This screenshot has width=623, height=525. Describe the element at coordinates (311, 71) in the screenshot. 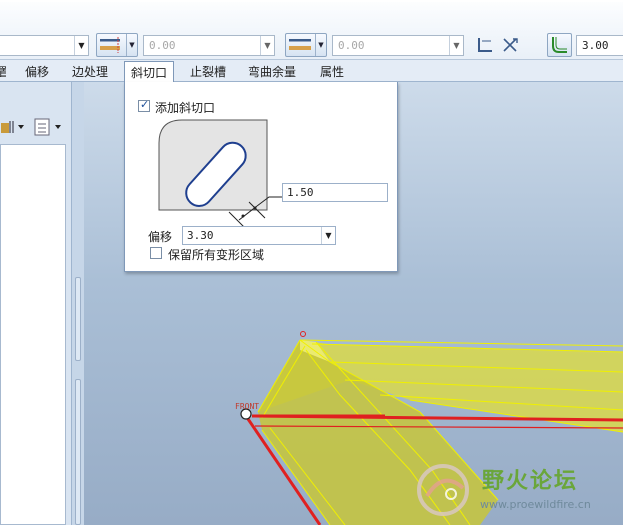

I see `dashboard-tabs: 置 偏移 边处理 斜切口 止裂槽 弯曲余量 属性` at that location.